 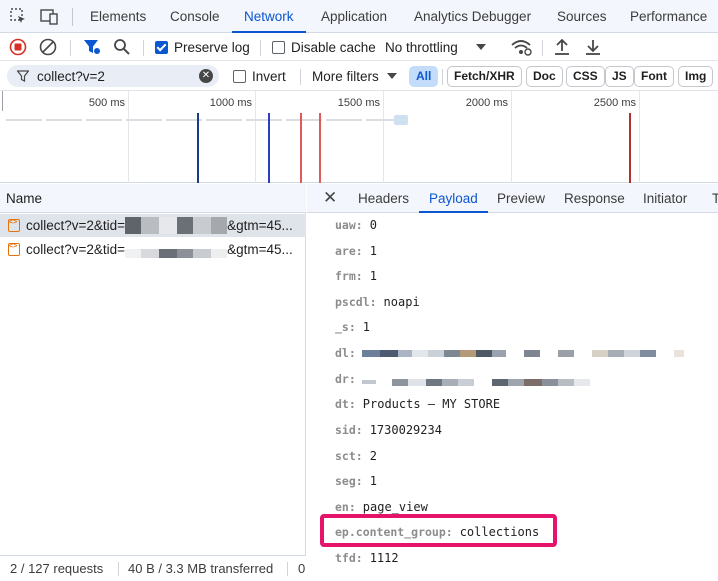 I want to click on request-name-prefix: collect?v=2&tid=, so click(x=76, y=225).